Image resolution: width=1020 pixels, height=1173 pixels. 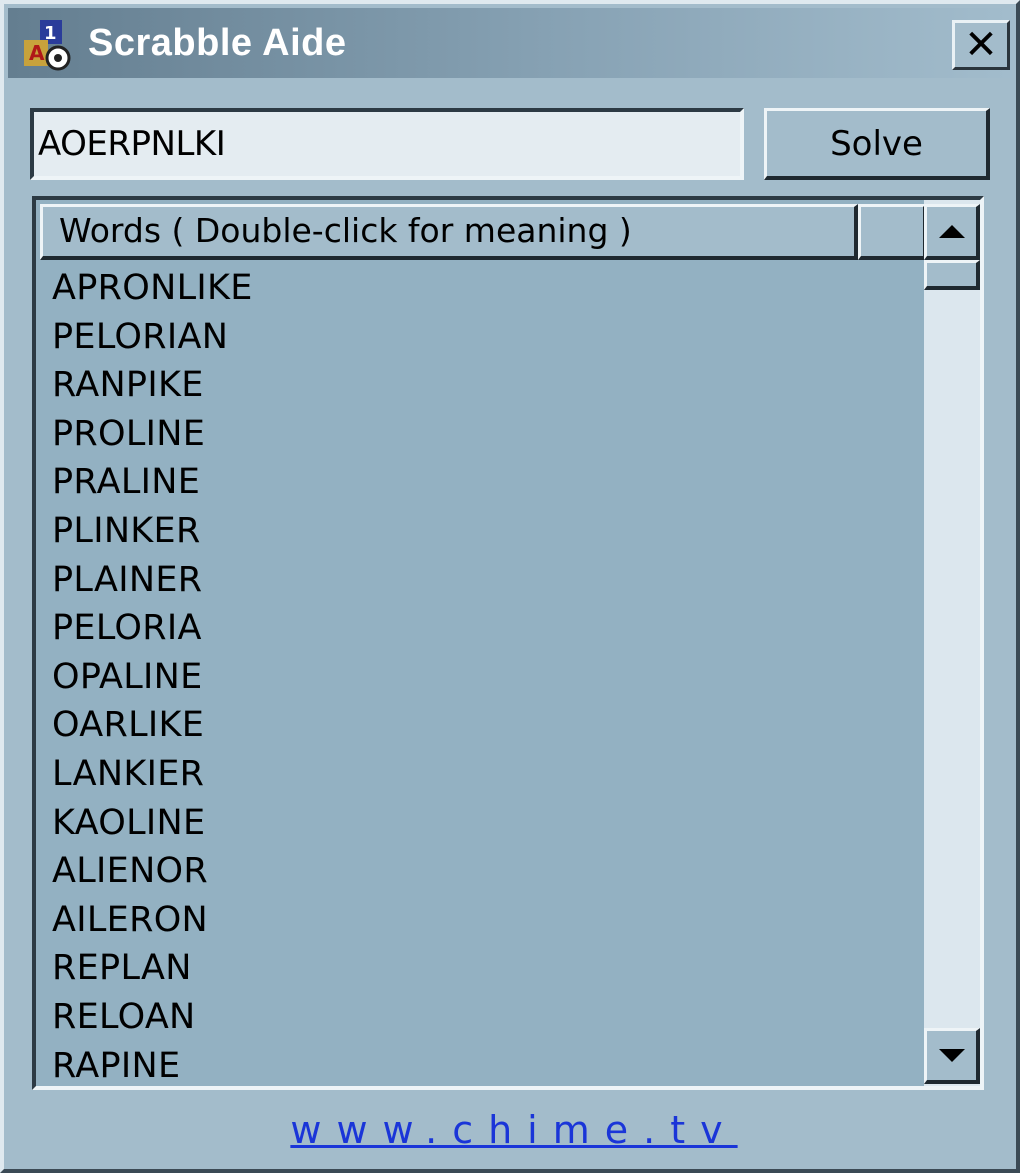 What do you see at coordinates (449, 232) in the screenshot?
I see `words-column-header: Words ( Double-click for meaning )` at bounding box center [449, 232].